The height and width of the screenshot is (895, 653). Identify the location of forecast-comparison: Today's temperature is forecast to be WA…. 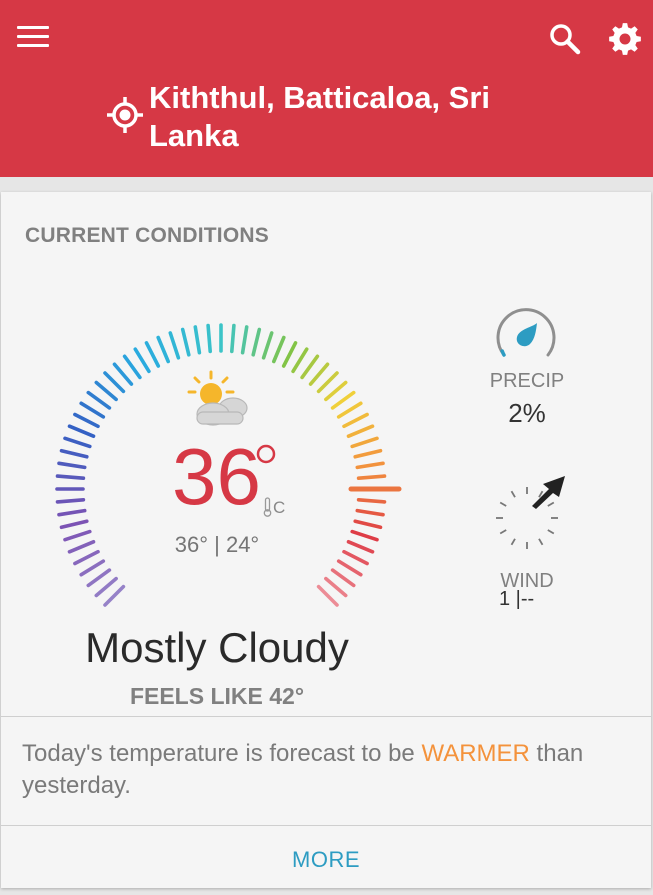
(322, 770).